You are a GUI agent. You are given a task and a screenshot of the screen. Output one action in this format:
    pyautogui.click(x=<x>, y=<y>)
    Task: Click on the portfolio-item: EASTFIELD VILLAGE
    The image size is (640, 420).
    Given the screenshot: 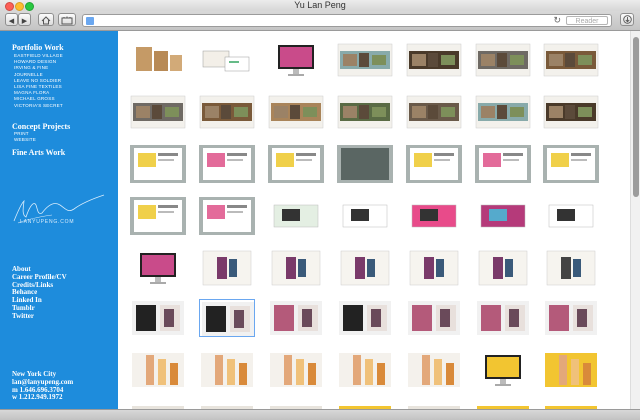 What is the action you would take?
    pyautogui.click(x=38, y=56)
    